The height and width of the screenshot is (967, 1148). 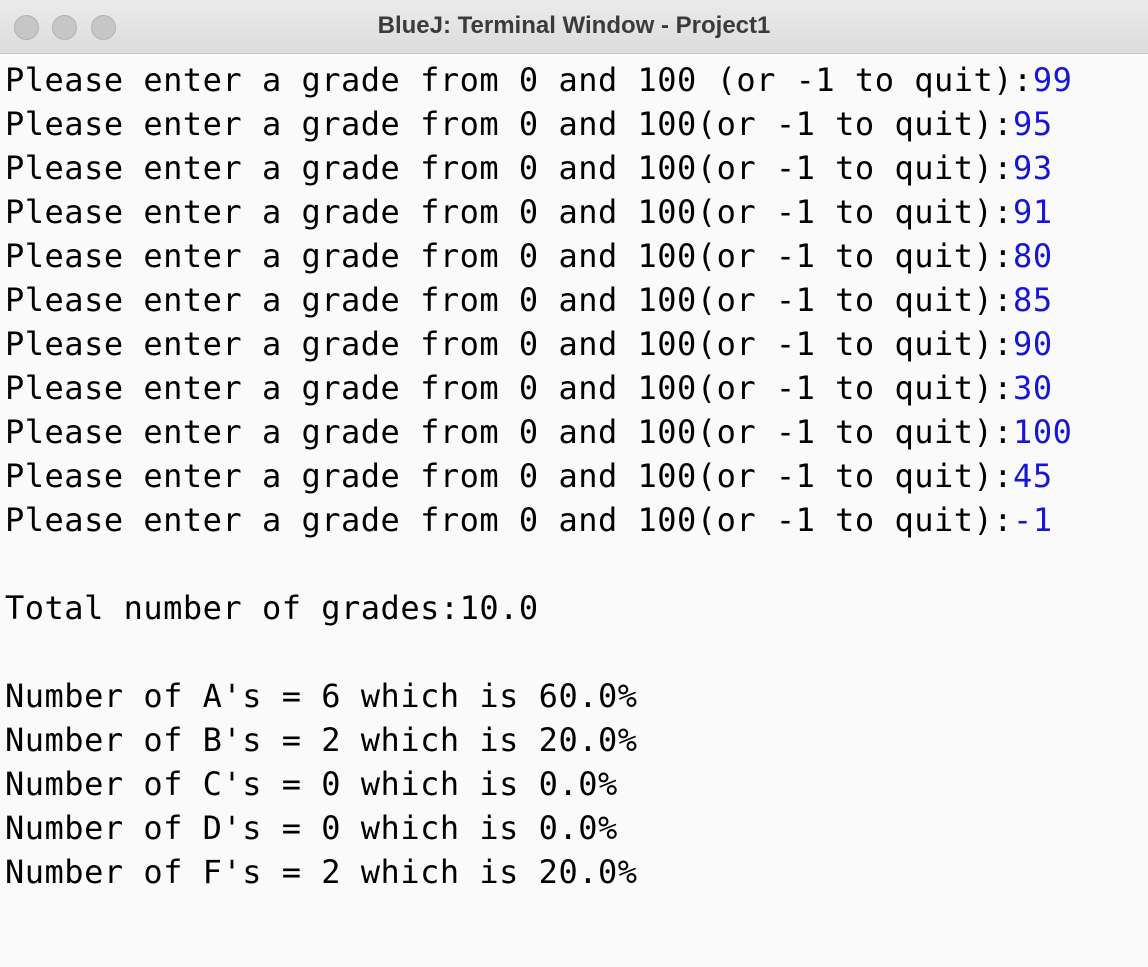 What do you see at coordinates (321, 872) in the screenshot?
I see `grade-summary-f: Number of F's = 2 which is 20.0%` at bounding box center [321, 872].